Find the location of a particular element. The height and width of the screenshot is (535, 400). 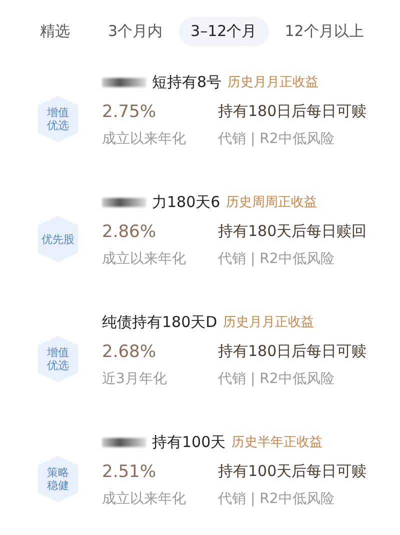

category-badge: 优先股 is located at coordinates (58, 239).